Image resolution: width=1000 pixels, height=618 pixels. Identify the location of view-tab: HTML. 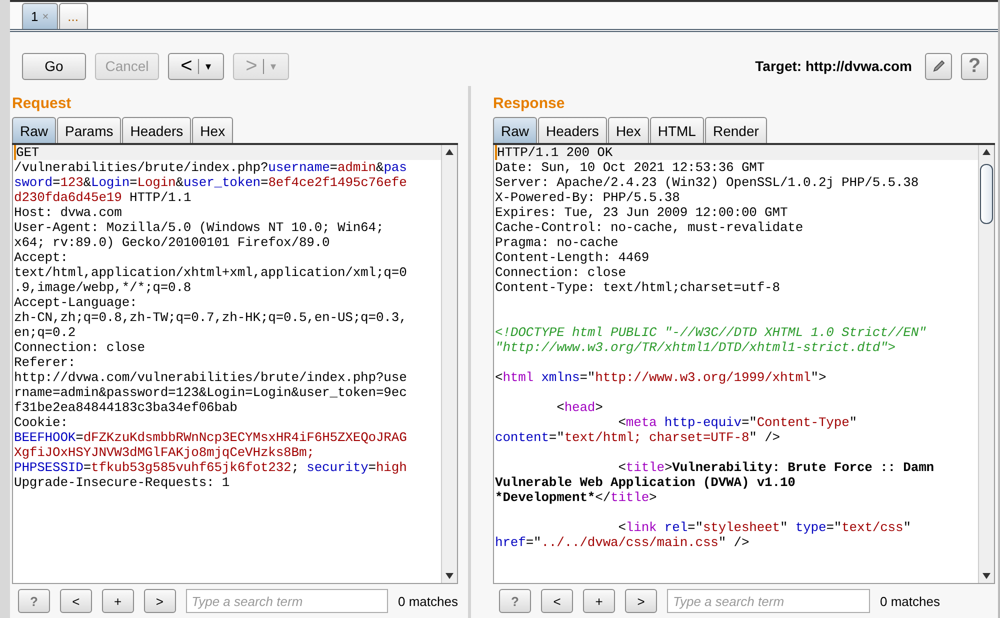
(677, 130).